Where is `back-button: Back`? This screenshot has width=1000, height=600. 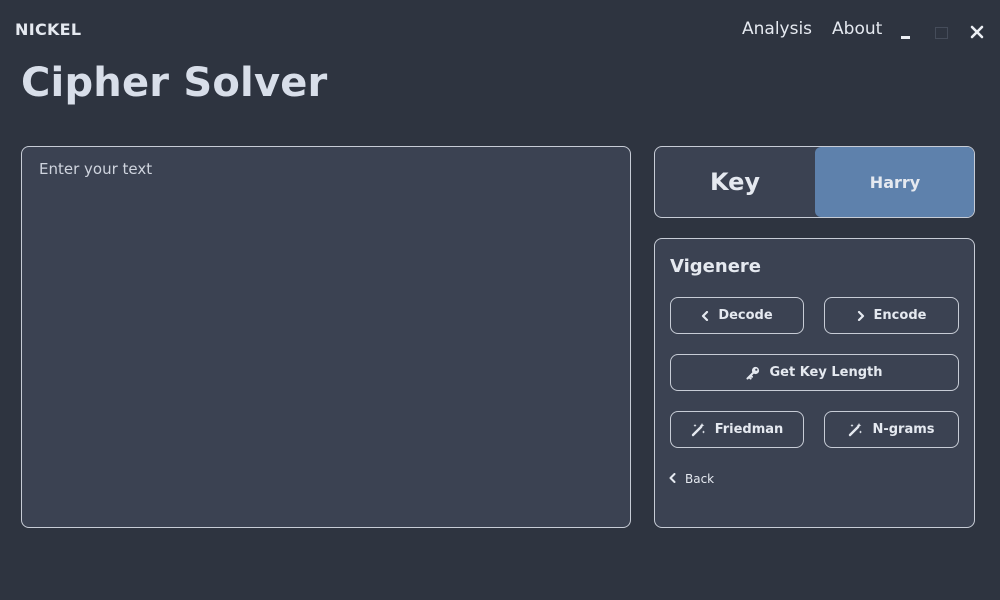 back-button: Back is located at coordinates (691, 479).